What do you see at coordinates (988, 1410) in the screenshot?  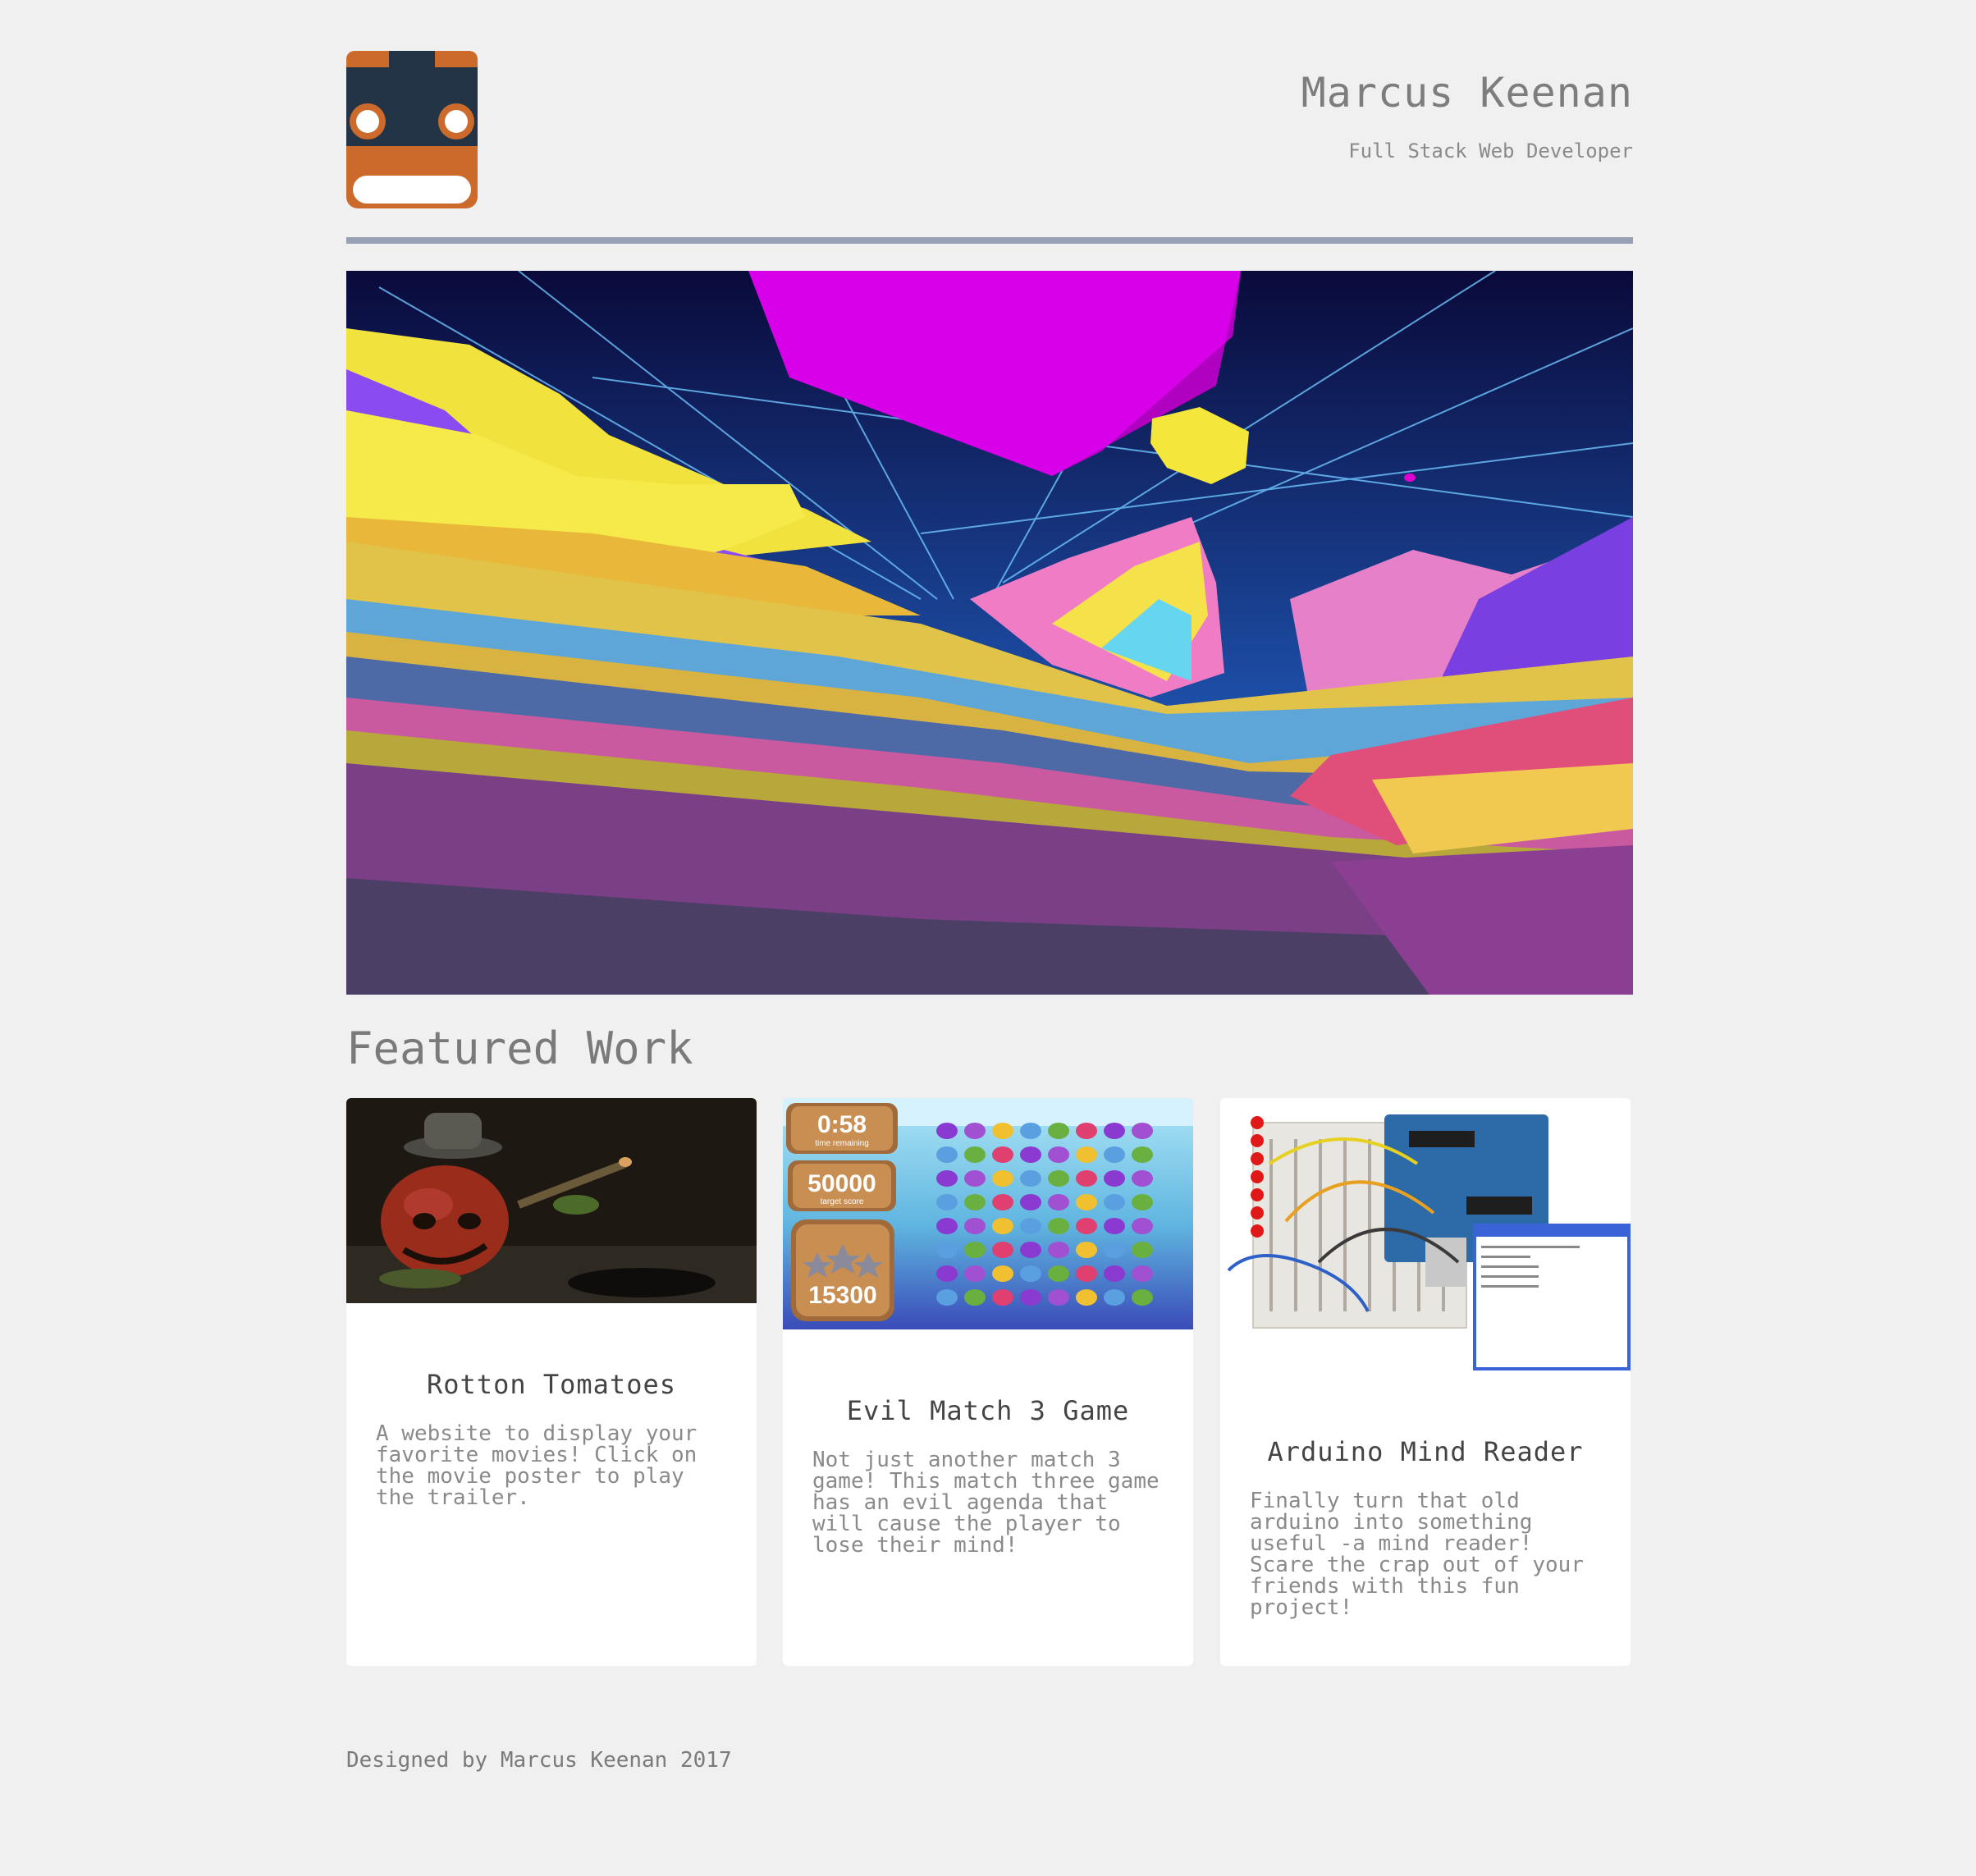 I see `card-title: Evil Match 3 Game` at bounding box center [988, 1410].